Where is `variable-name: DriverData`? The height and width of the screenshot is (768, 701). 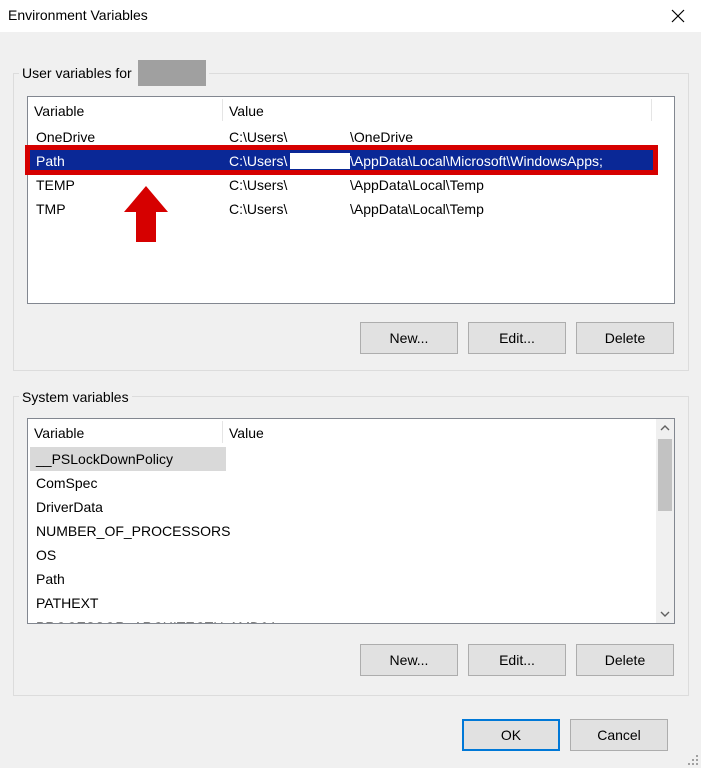 variable-name: DriverData is located at coordinates (69, 507).